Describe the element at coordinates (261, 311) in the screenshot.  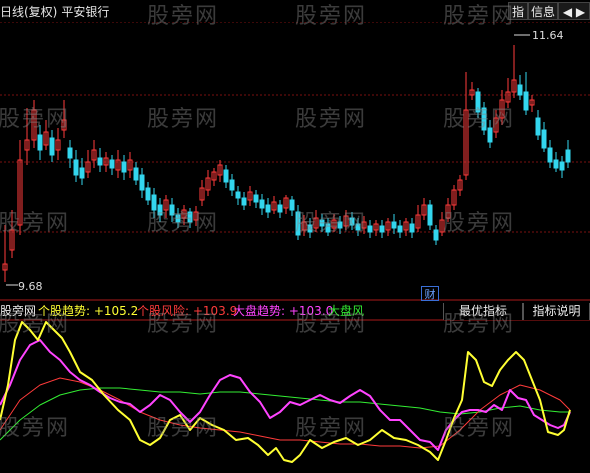
I see `market-trend-label: 大盘趋势:` at that location.